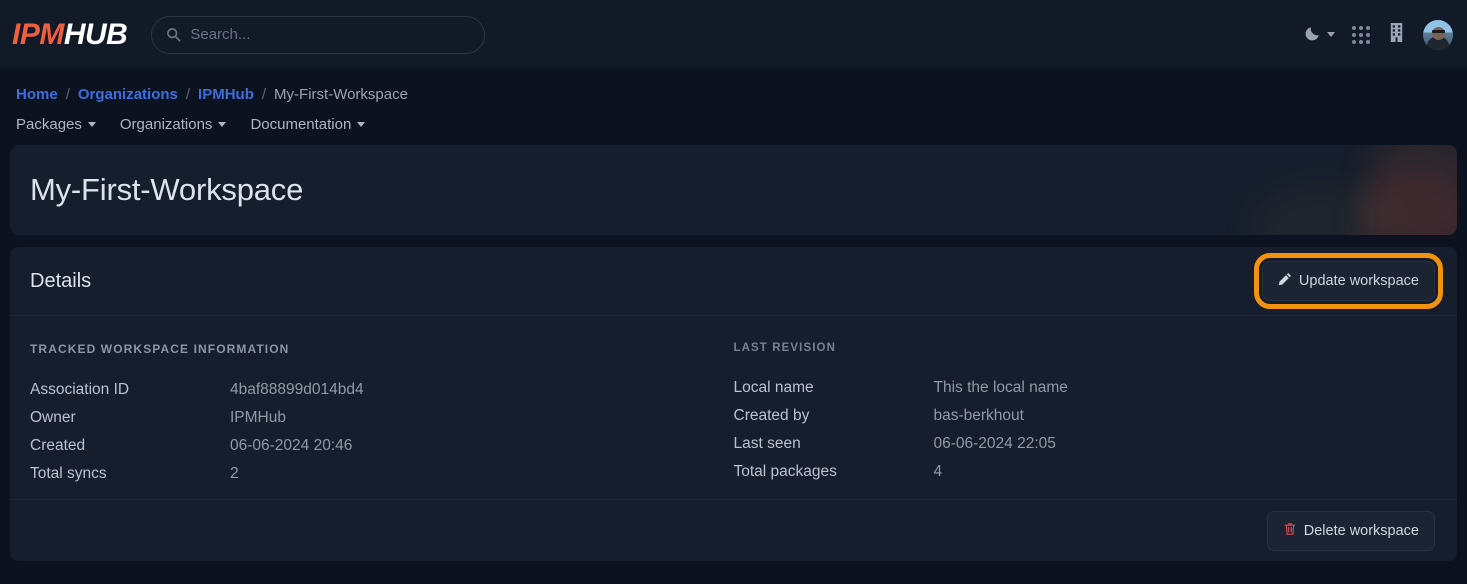 This screenshot has height=584, width=1467. Describe the element at coordinates (167, 189) in the screenshot. I see `page-title: My-First-Workspace` at that location.